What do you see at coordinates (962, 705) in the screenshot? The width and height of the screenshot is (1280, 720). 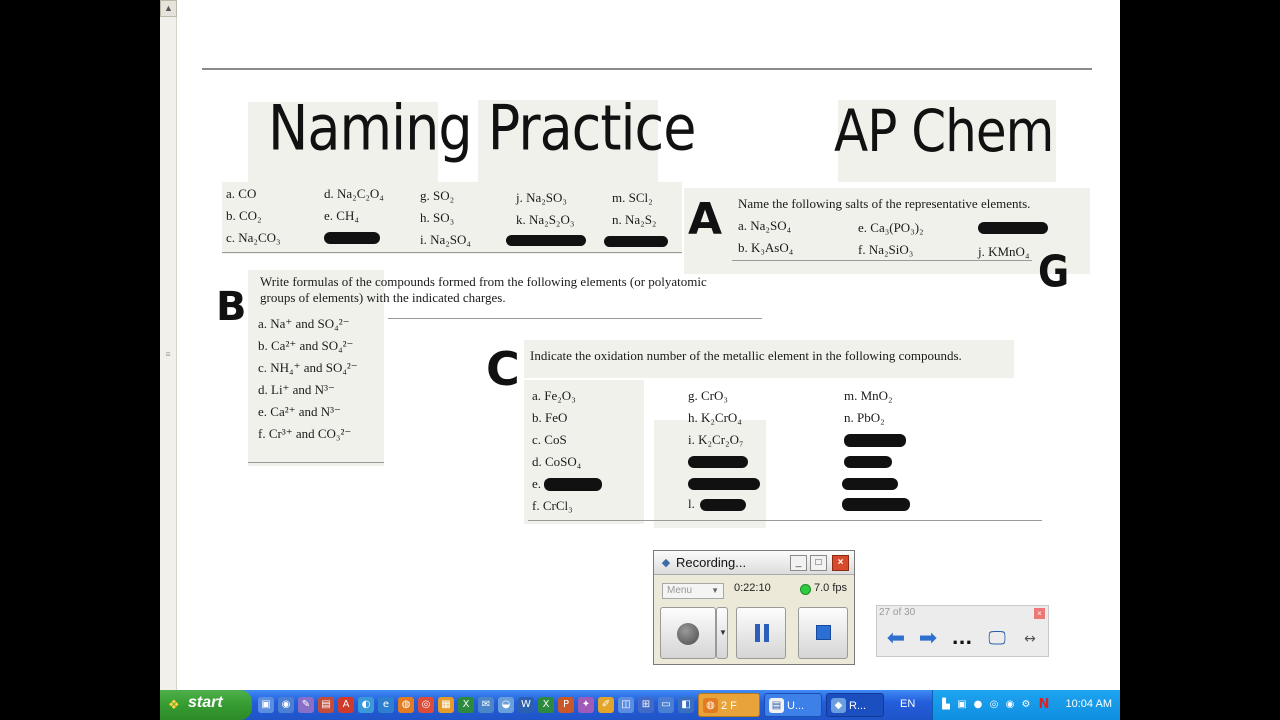 I see `tray-monitor-icon: ▣` at bounding box center [962, 705].